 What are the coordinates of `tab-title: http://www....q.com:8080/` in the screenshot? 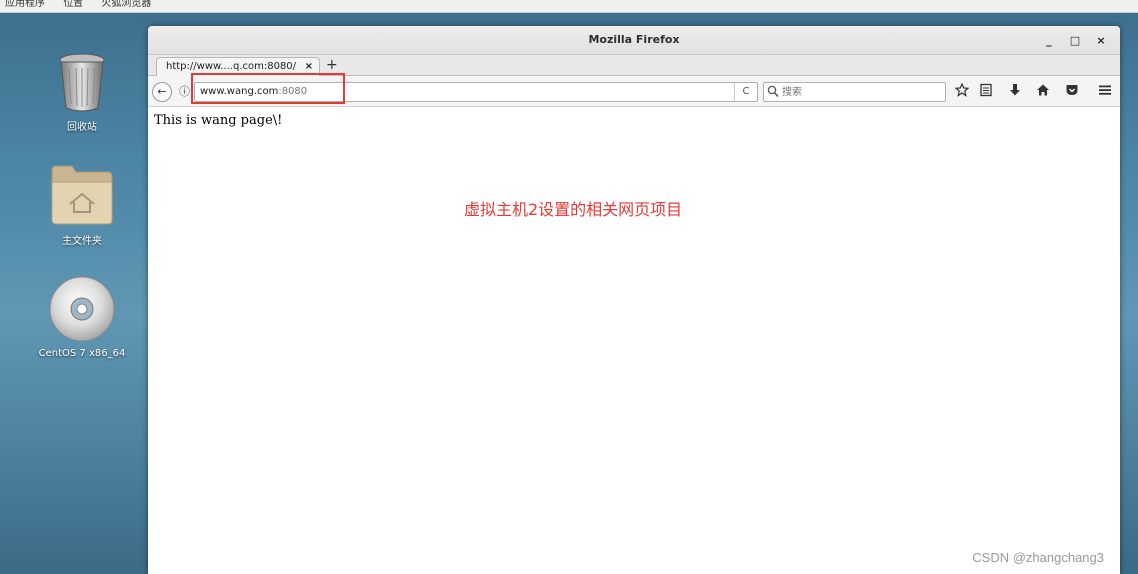 It's located at (231, 66).